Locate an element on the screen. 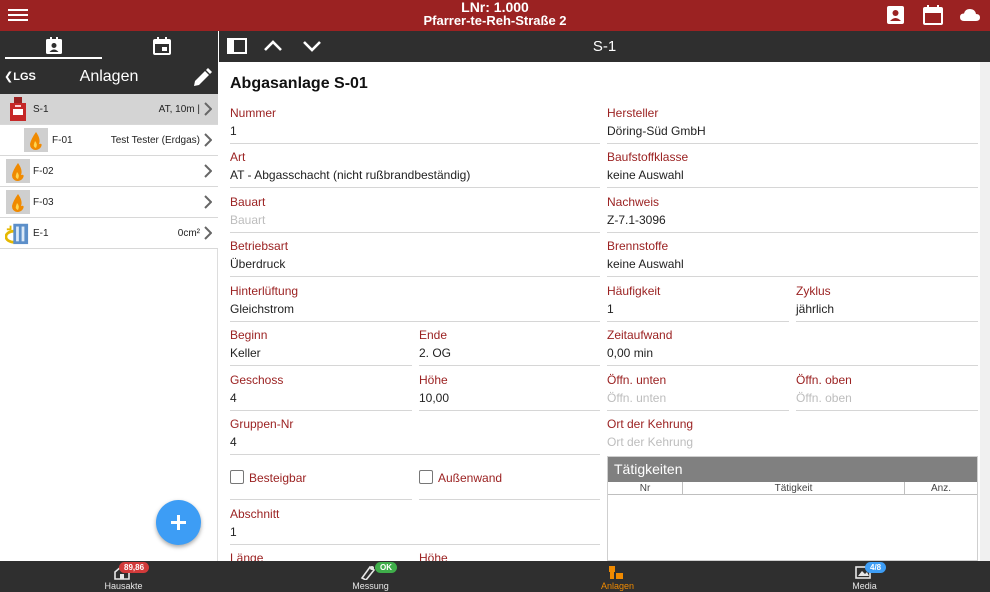  brennstoffe-field: Brennstoffe keine Auswahl is located at coordinates (792, 255).